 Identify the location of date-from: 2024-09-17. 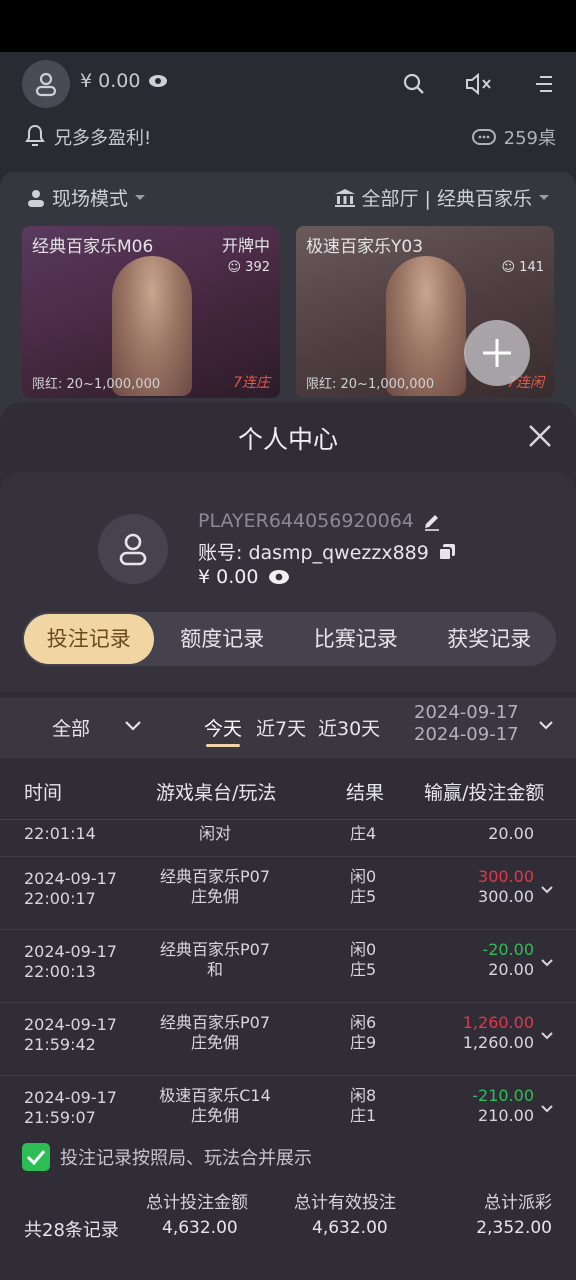
(466, 712).